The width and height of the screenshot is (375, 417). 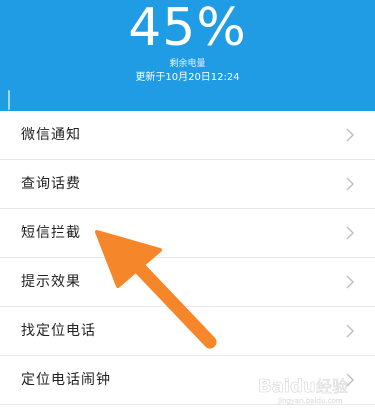 What do you see at coordinates (187, 233) in the screenshot?
I see `menu-item-sms-block: 短信拦截` at bounding box center [187, 233].